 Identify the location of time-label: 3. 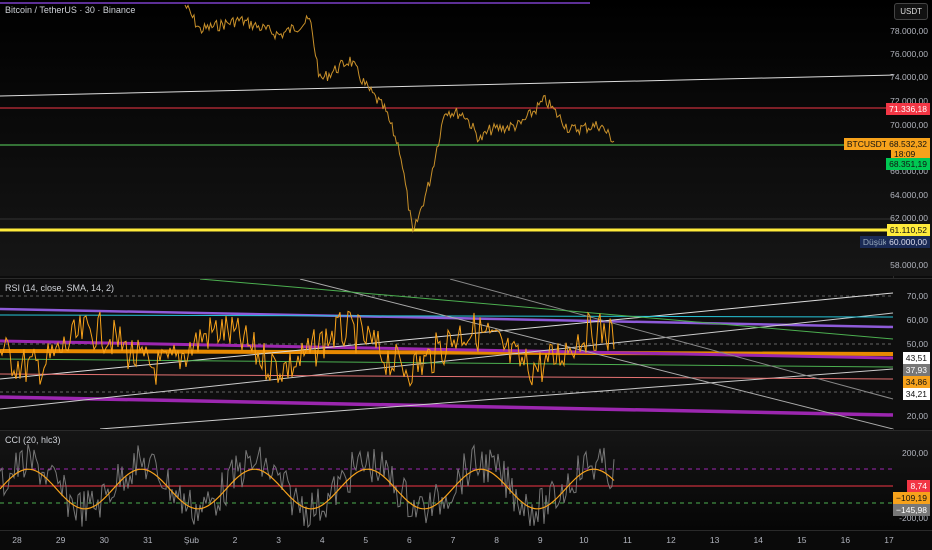
(278, 540).